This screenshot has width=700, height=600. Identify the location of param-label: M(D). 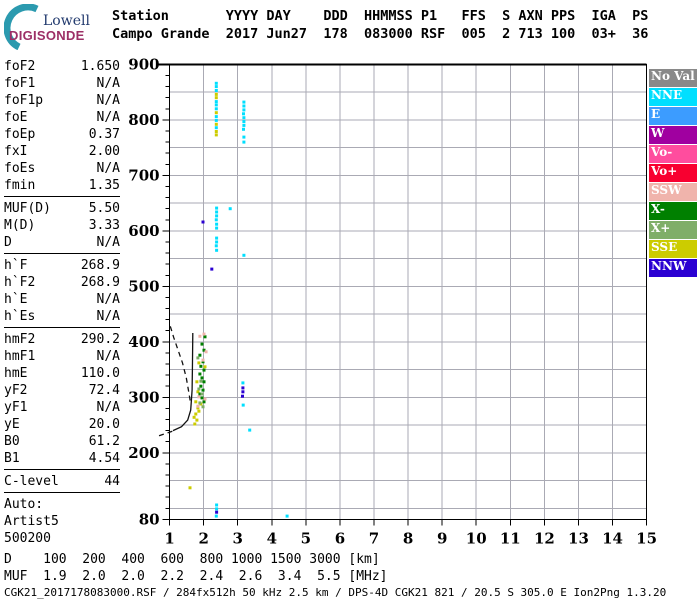
(20, 225).